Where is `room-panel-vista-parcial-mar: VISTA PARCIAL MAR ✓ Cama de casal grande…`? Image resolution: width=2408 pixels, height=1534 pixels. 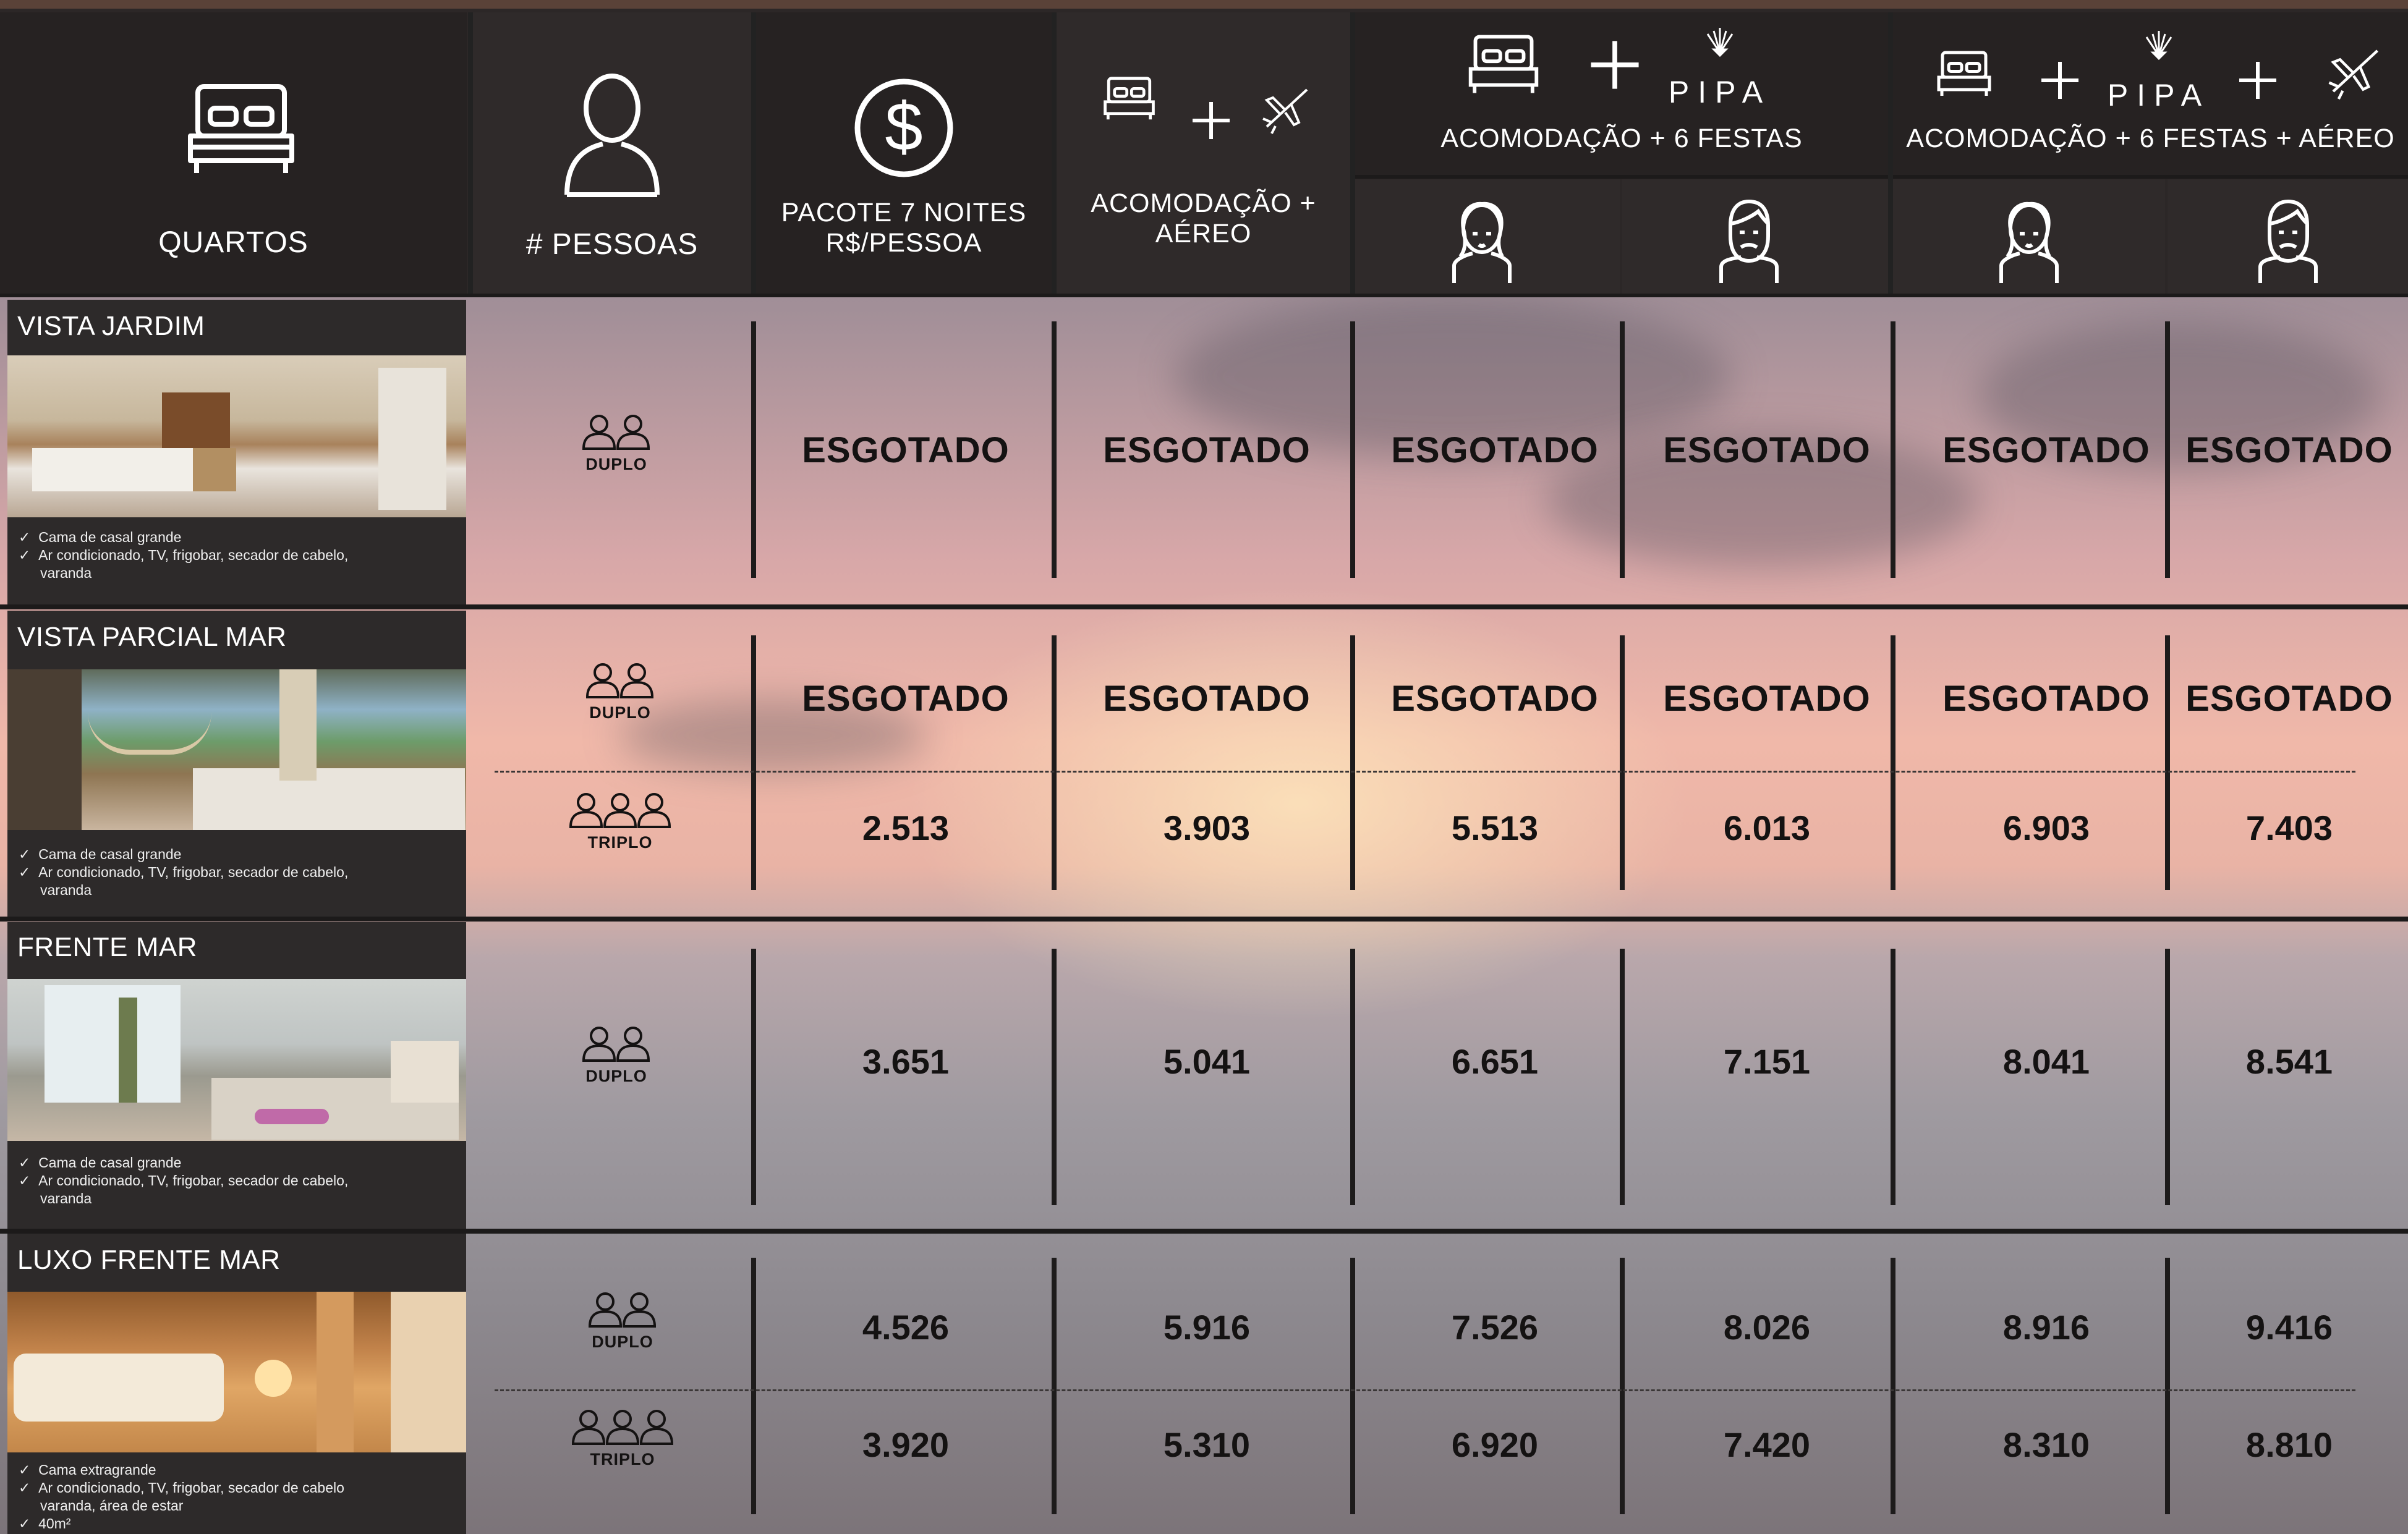 room-panel-vista-parcial-mar: VISTA PARCIAL MAR ✓ Cama de casal grande… is located at coordinates (236, 764).